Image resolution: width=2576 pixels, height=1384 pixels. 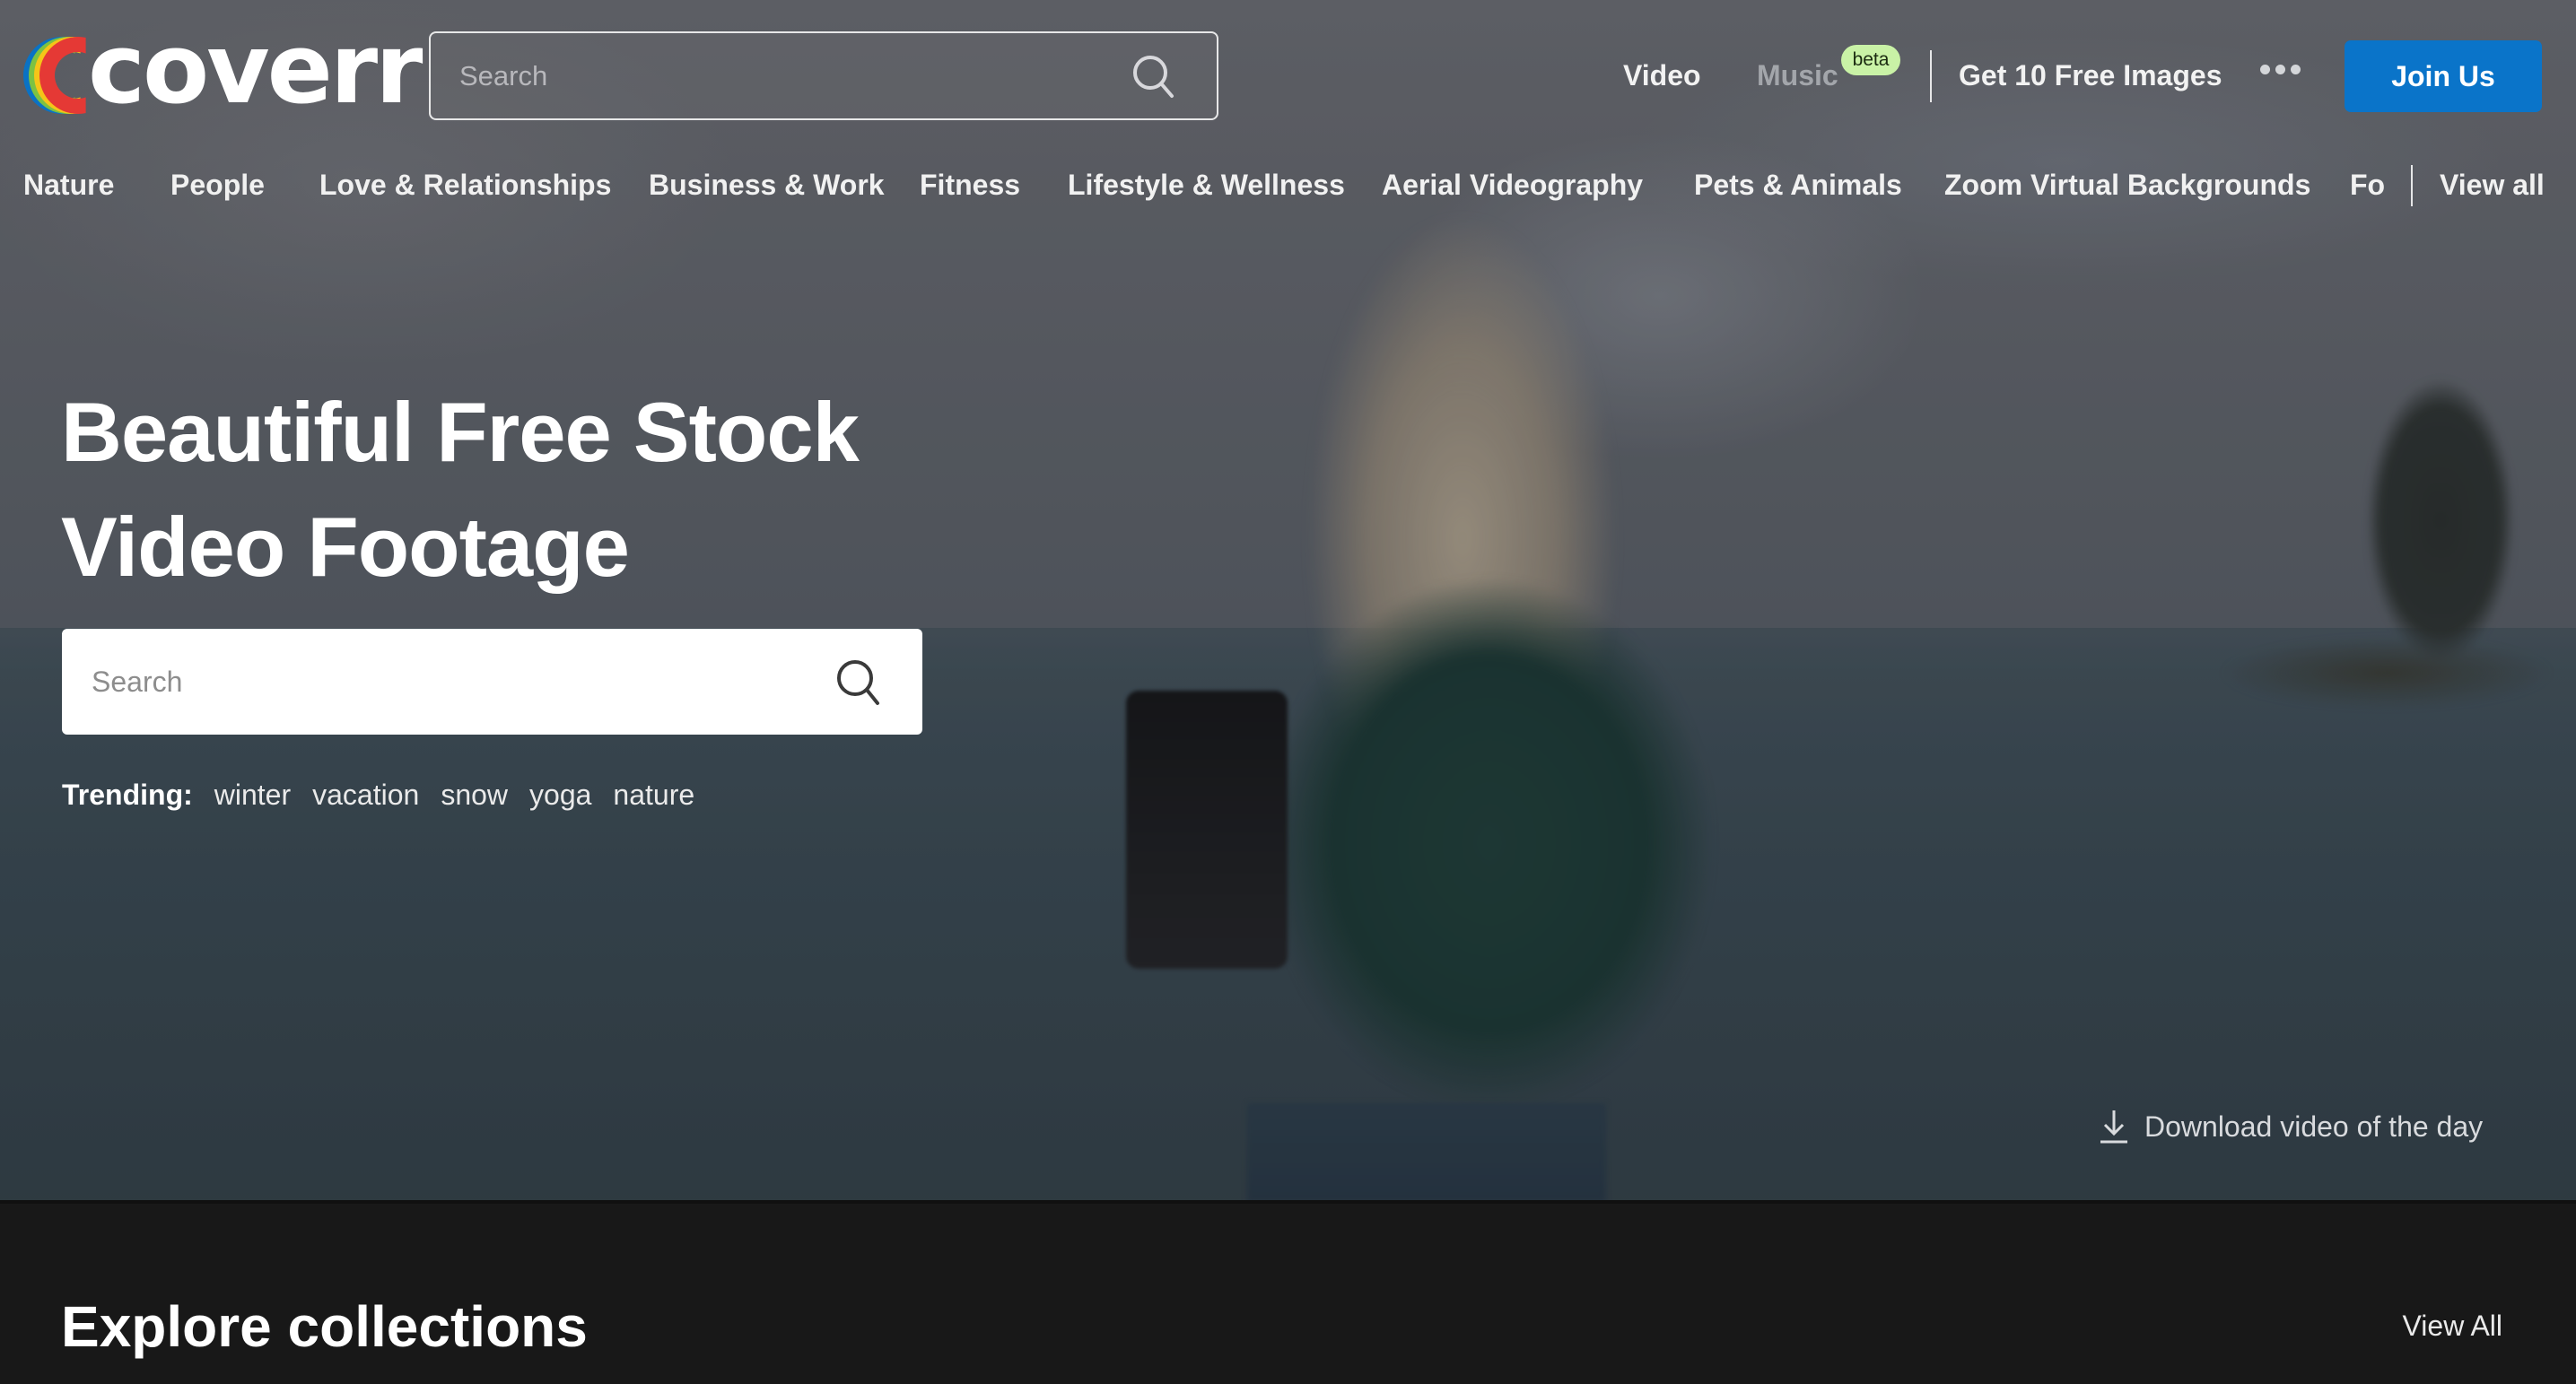 I want to click on category-pets-animals: Pets & Animals, so click(x=1798, y=185).